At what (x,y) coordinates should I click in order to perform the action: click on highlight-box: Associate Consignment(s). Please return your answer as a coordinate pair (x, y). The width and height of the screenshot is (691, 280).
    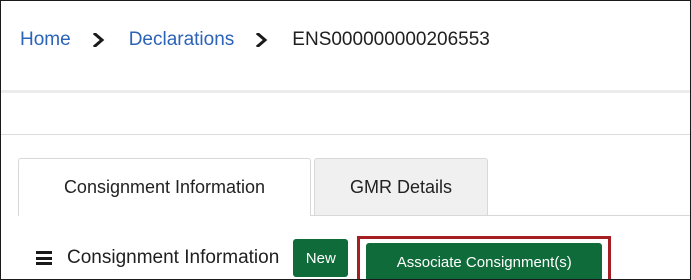
    Looking at the image, I should click on (484, 257).